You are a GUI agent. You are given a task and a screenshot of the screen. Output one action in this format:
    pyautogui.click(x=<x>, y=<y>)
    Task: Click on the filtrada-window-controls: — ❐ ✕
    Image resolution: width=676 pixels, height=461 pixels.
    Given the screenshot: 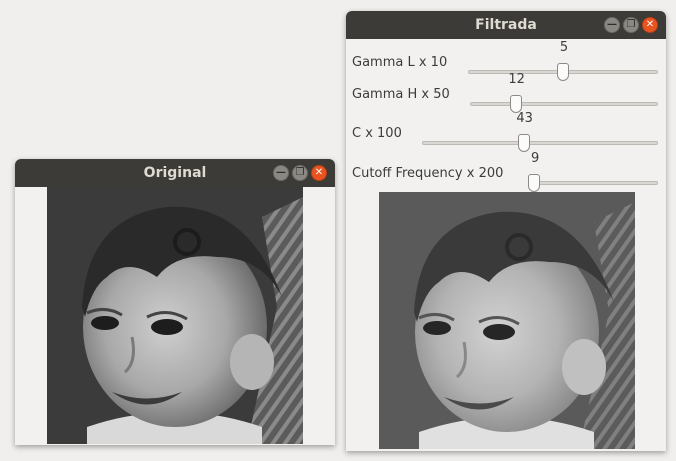 What is the action you would take?
    pyautogui.click(x=631, y=25)
    